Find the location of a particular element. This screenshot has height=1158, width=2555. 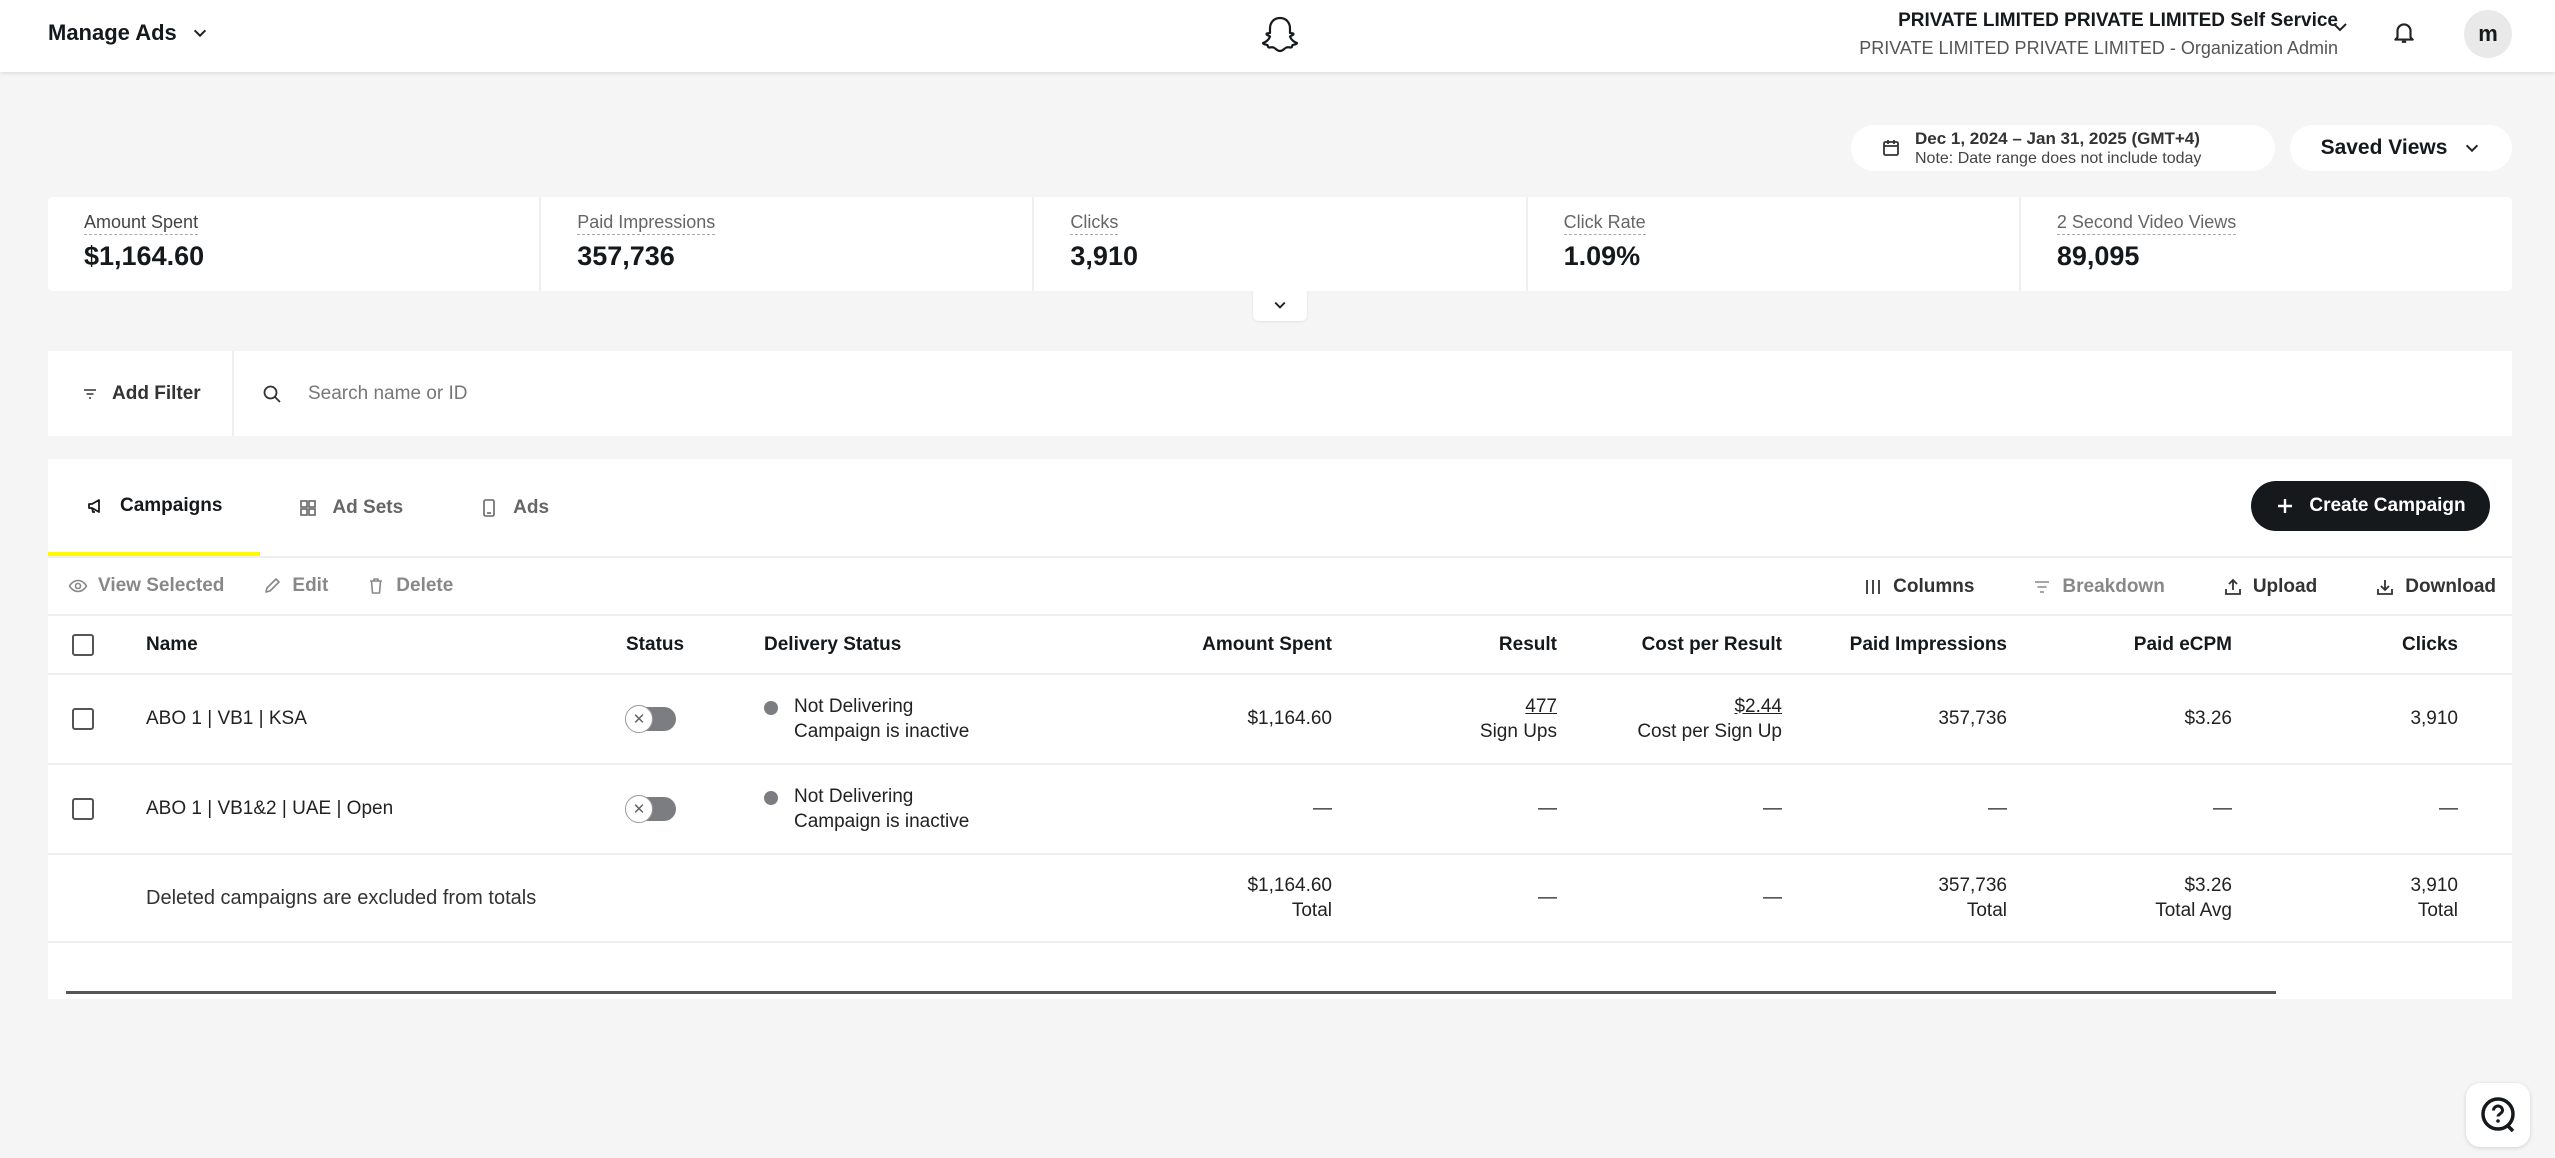

column-header-result: Result is located at coordinates (1444, 645).